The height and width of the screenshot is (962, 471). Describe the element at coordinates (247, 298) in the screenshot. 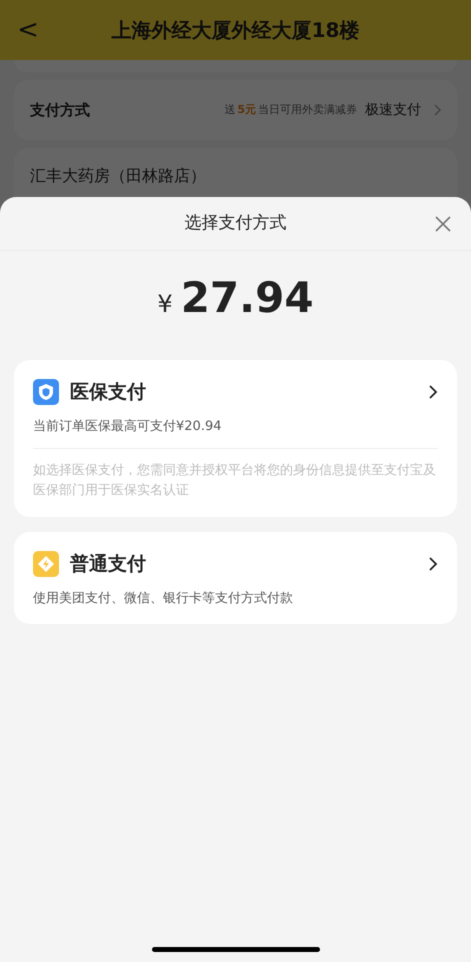

I see `amount: 27.94` at that location.